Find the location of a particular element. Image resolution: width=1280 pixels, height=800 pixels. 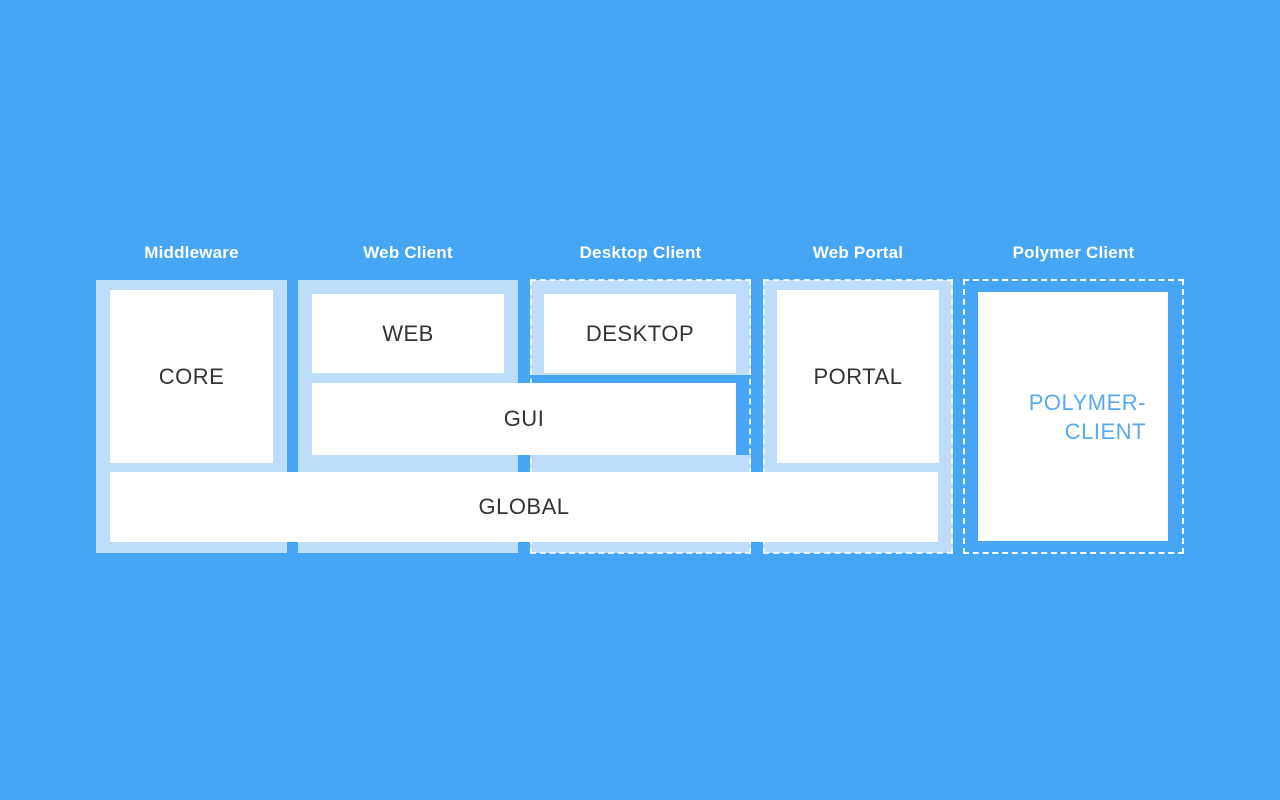

module-label-polymer-client-line1: POLYMER- is located at coordinates (1087, 402).